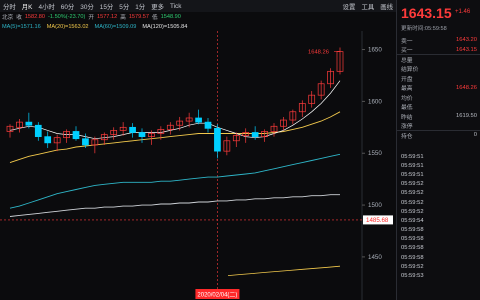  I want to click on y-tick-label: 1650, so click(375, 50).